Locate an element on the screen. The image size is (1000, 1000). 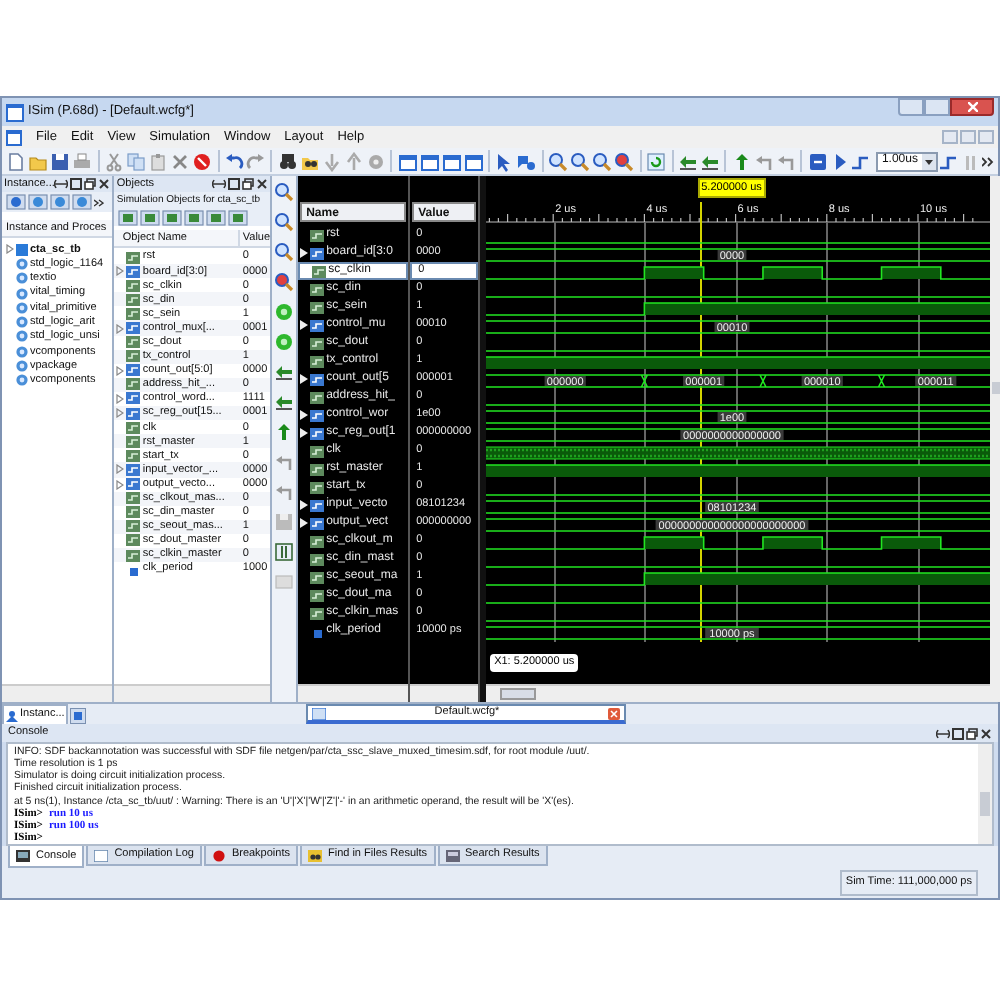
terminal-icon is located at coordinates (23, 856).